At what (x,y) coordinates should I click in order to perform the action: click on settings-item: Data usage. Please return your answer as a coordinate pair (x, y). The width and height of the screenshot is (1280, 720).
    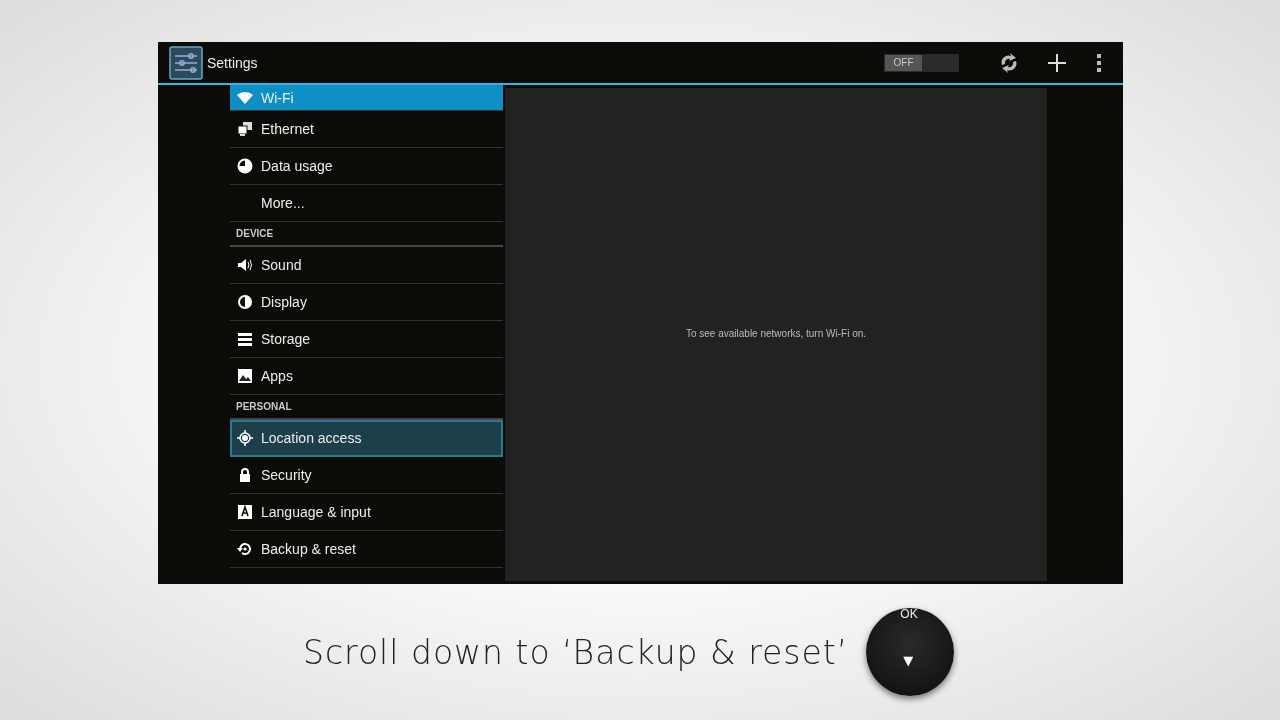
    Looking at the image, I should click on (366, 166).